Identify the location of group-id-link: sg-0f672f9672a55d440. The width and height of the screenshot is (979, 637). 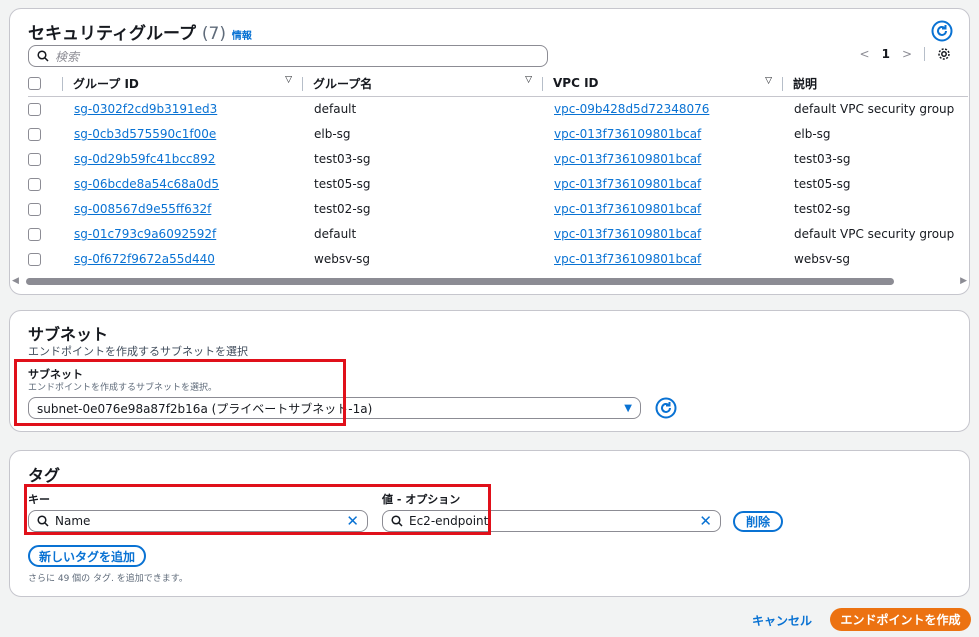
(144, 259).